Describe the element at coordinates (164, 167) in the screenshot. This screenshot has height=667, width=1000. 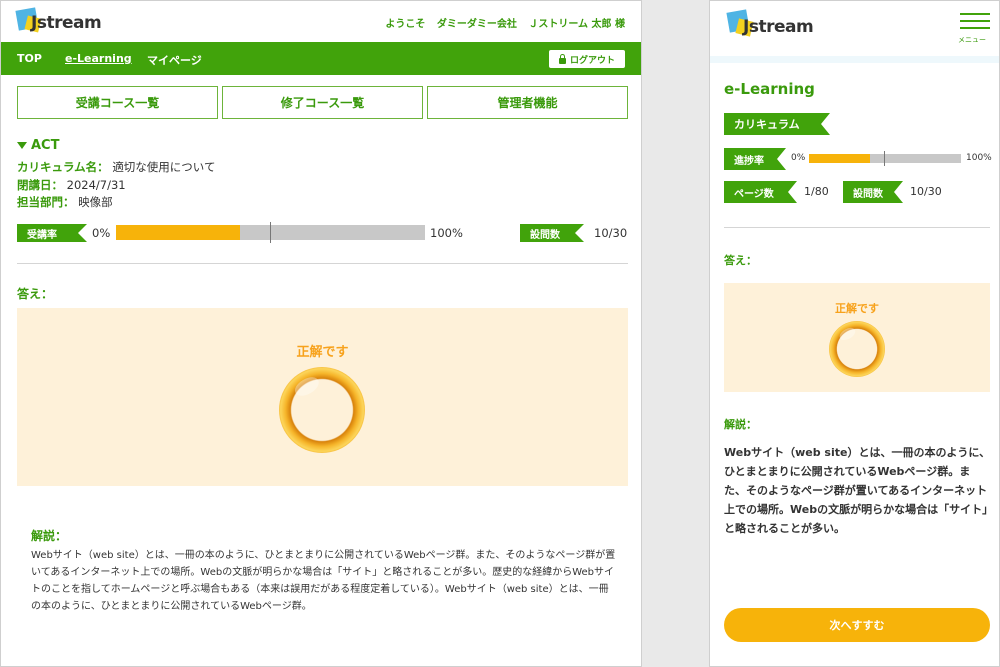
I see `curriculum-value: 適切な使用について` at that location.